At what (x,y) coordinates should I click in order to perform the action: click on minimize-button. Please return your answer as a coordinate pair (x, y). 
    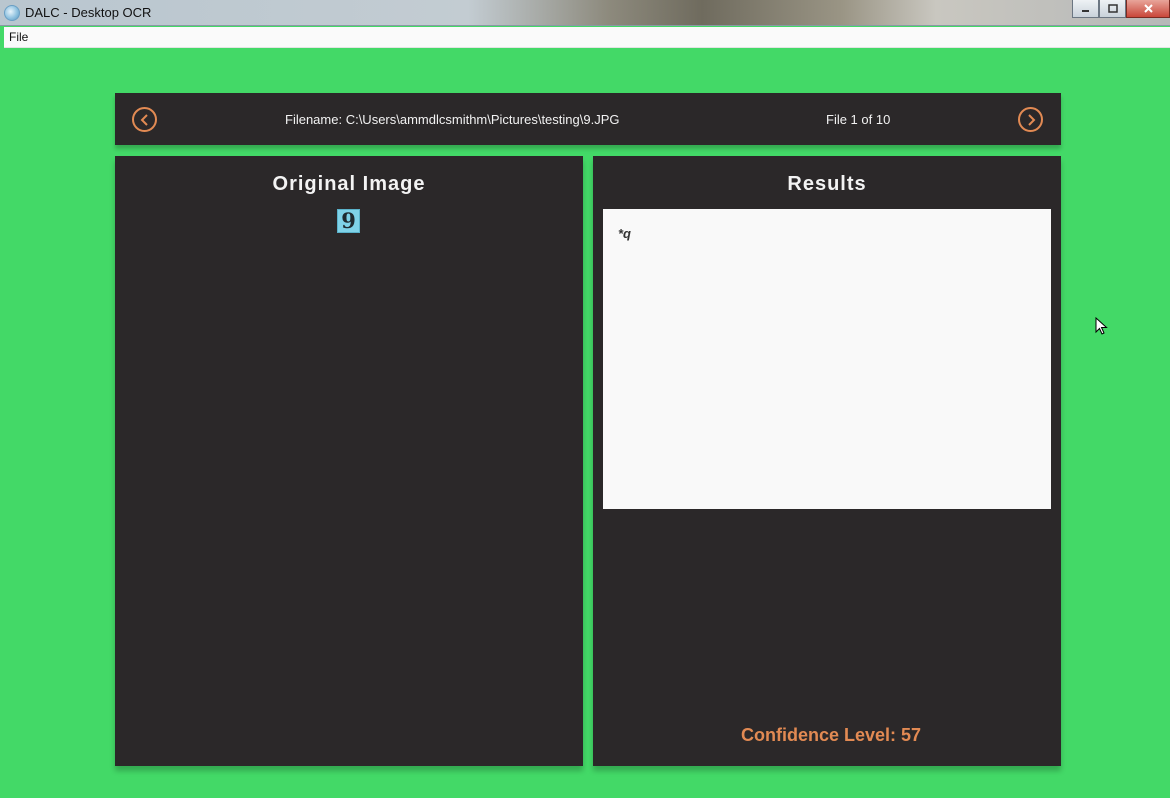
    Looking at the image, I should click on (1085, 9).